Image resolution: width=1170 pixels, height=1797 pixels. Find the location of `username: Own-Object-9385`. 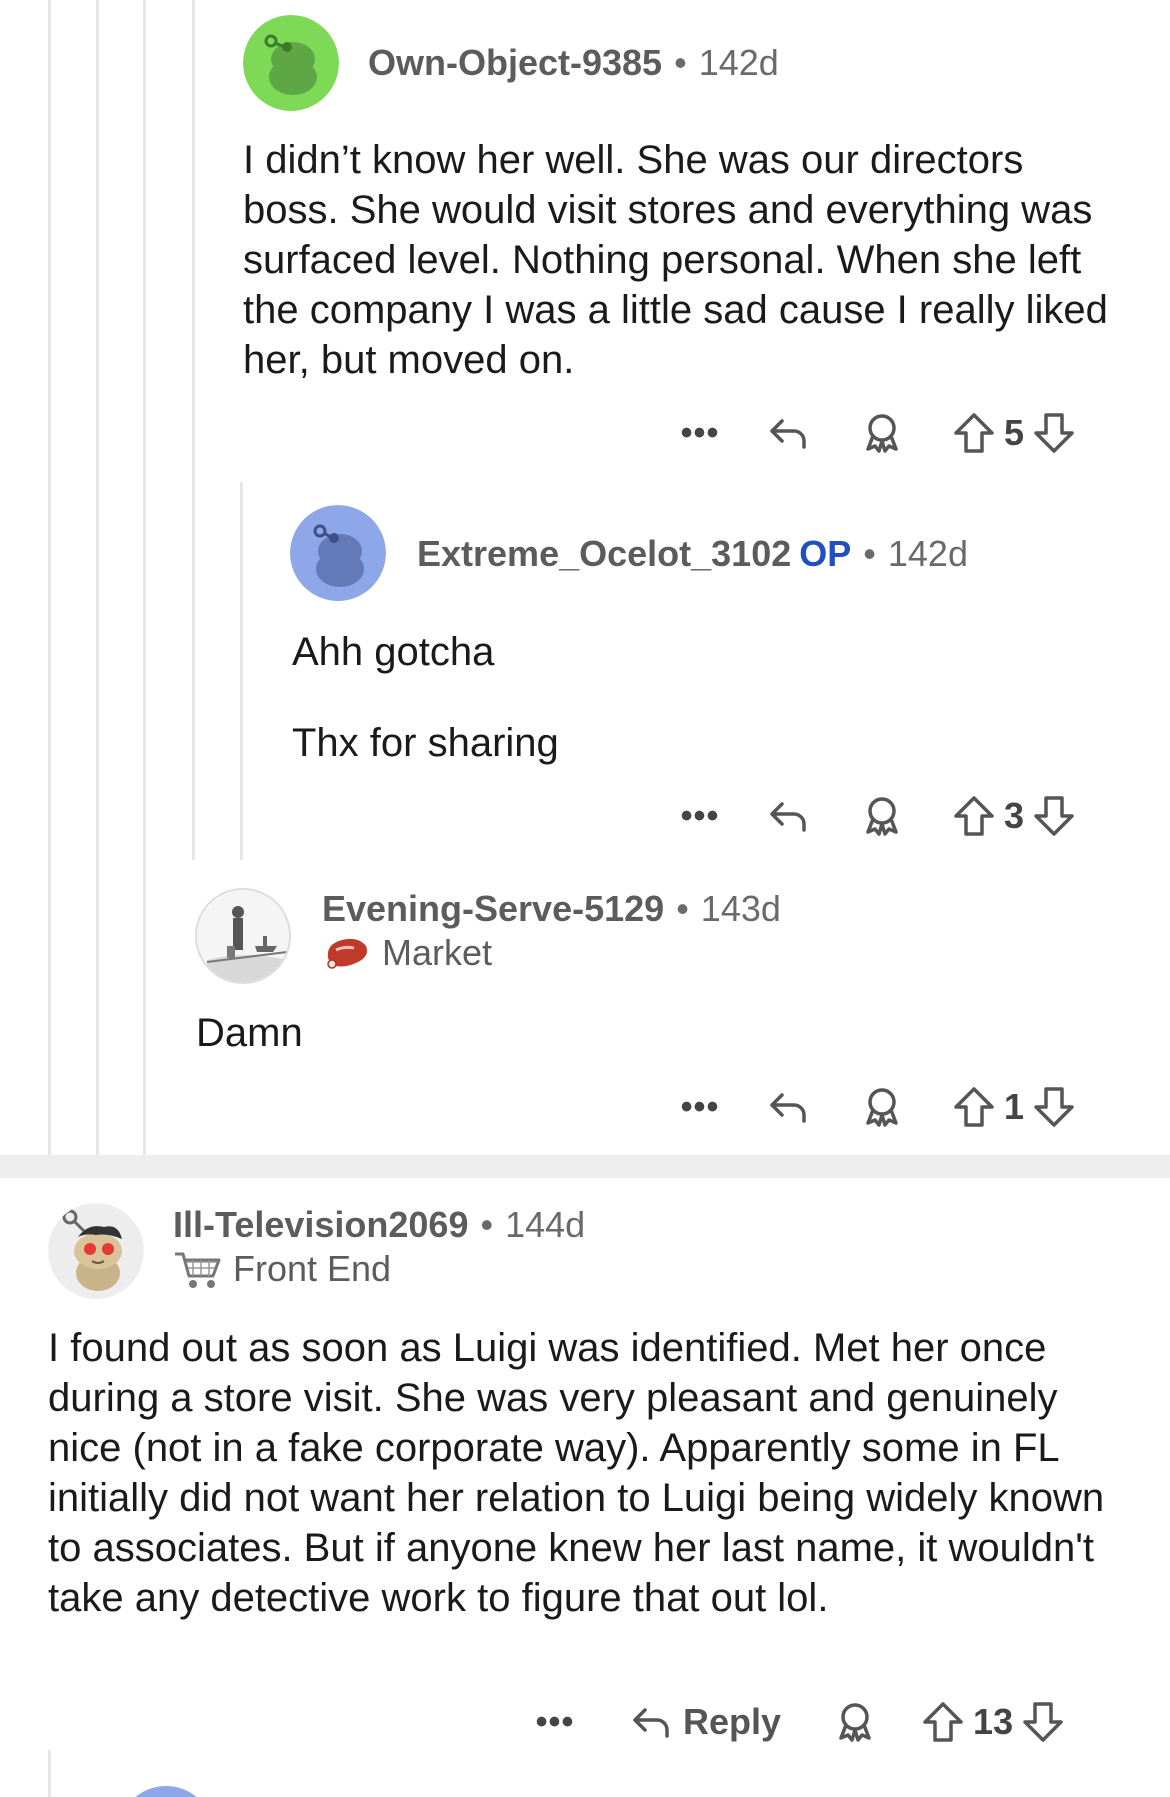

username: Own-Object-9385 is located at coordinates (515, 62).